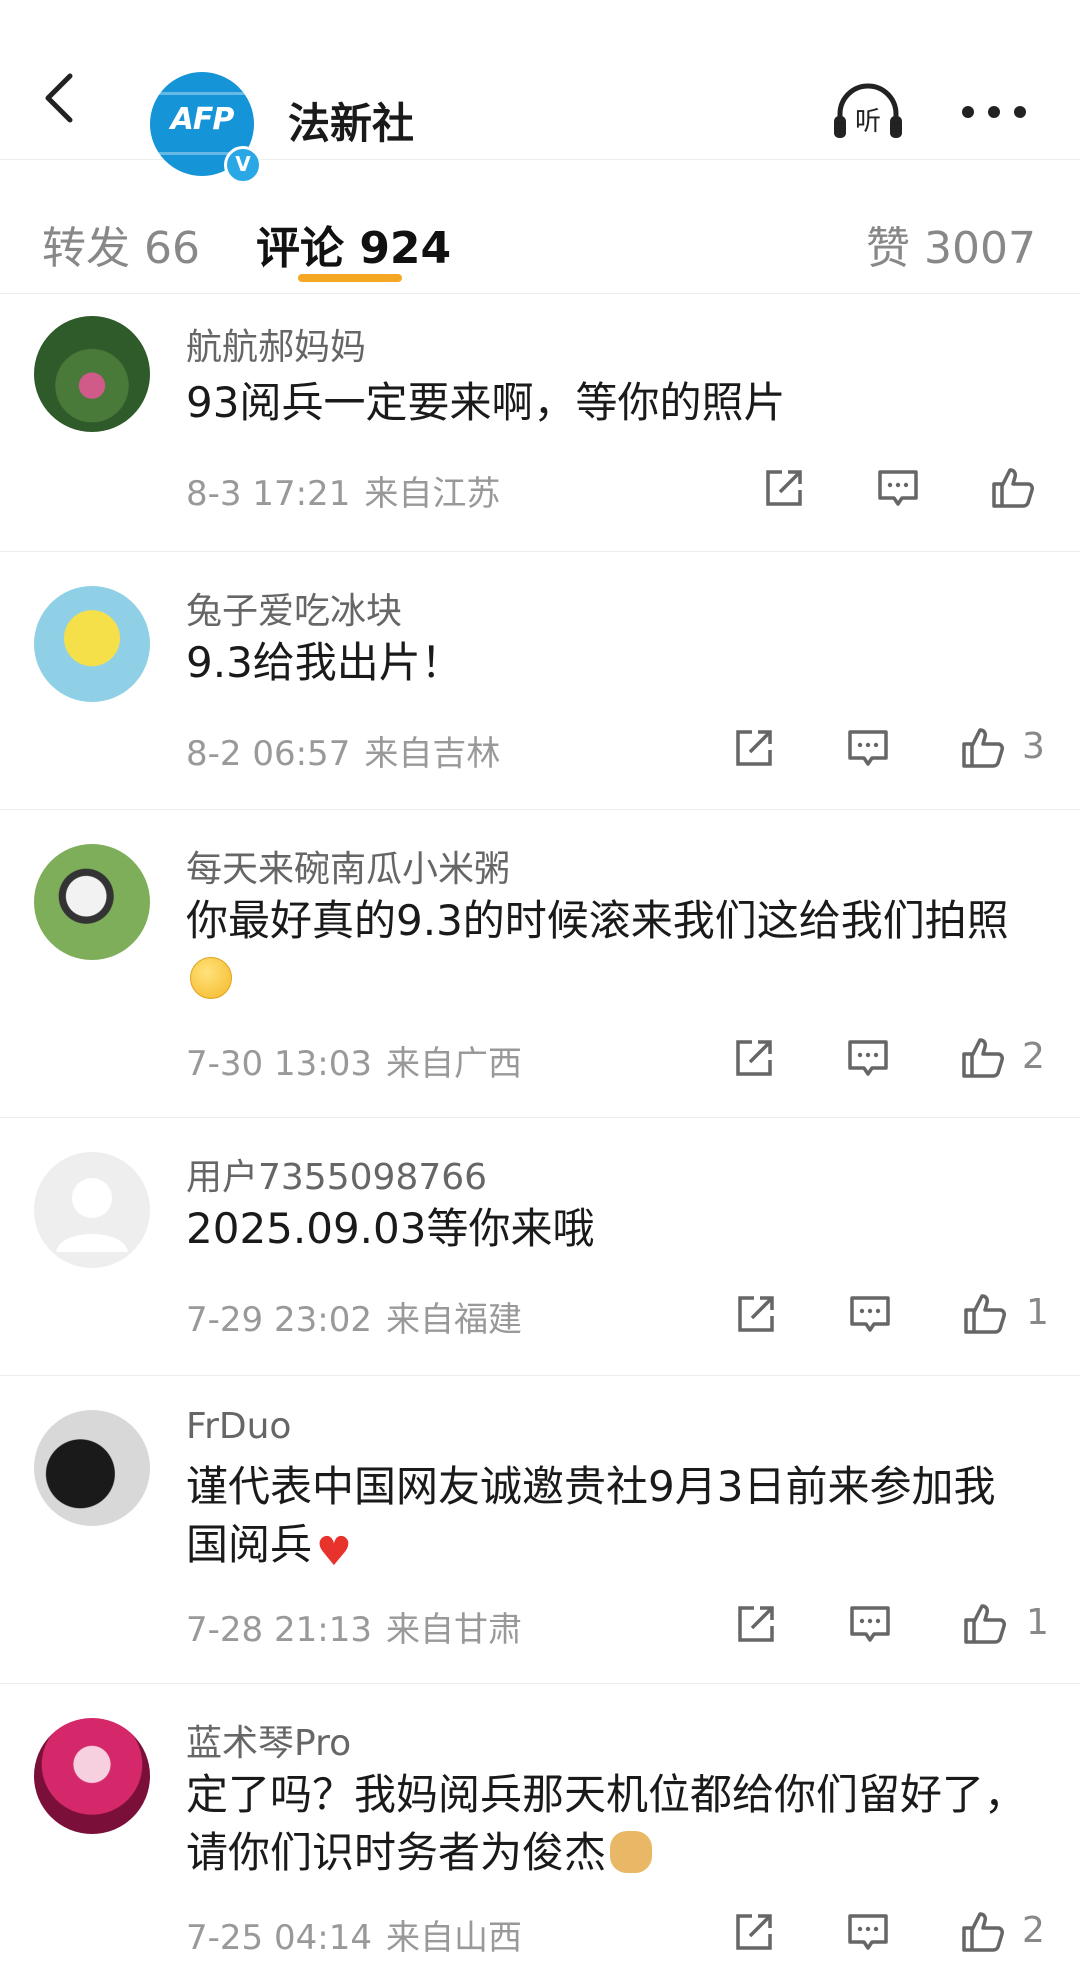 The width and height of the screenshot is (1080, 1984). Describe the element at coordinates (59, 98) in the screenshot. I see `back-arrow-icon` at that location.